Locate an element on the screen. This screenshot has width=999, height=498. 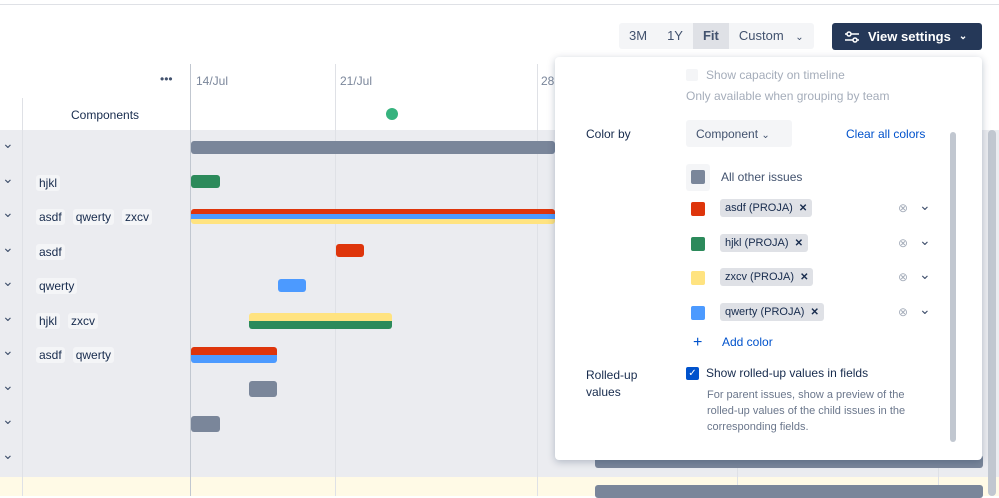
all-other-color-picker is located at coordinates (698, 177).